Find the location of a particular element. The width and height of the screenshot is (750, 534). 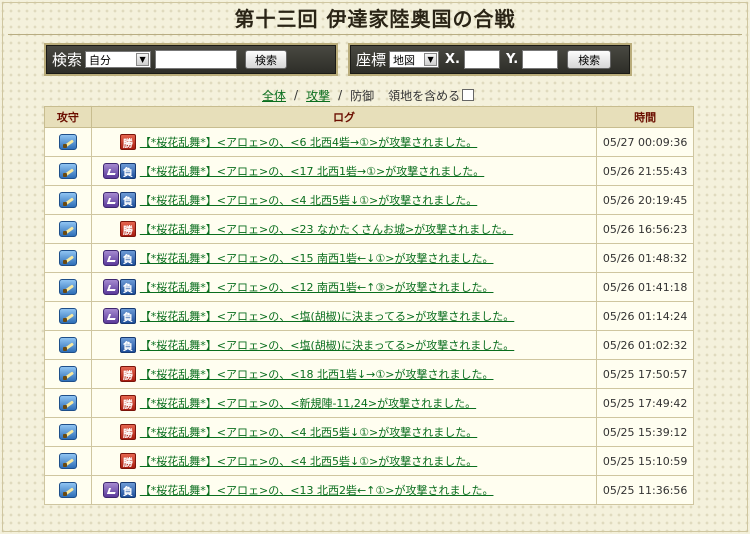

log-cell: 負【*桜花乱舞*】<アロェ>の、<15 南西1砦←↓①>が攻撃されました。 is located at coordinates (344, 258).